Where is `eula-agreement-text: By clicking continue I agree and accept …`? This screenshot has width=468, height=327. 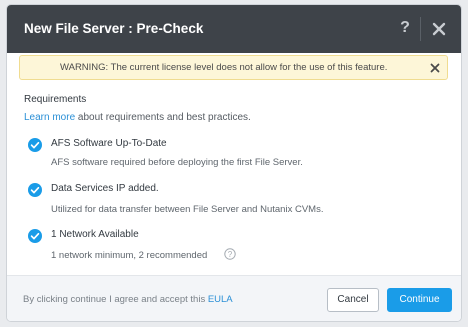 eula-agreement-text: By clicking continue I agree and accept … is located at coordinates (128, 299).